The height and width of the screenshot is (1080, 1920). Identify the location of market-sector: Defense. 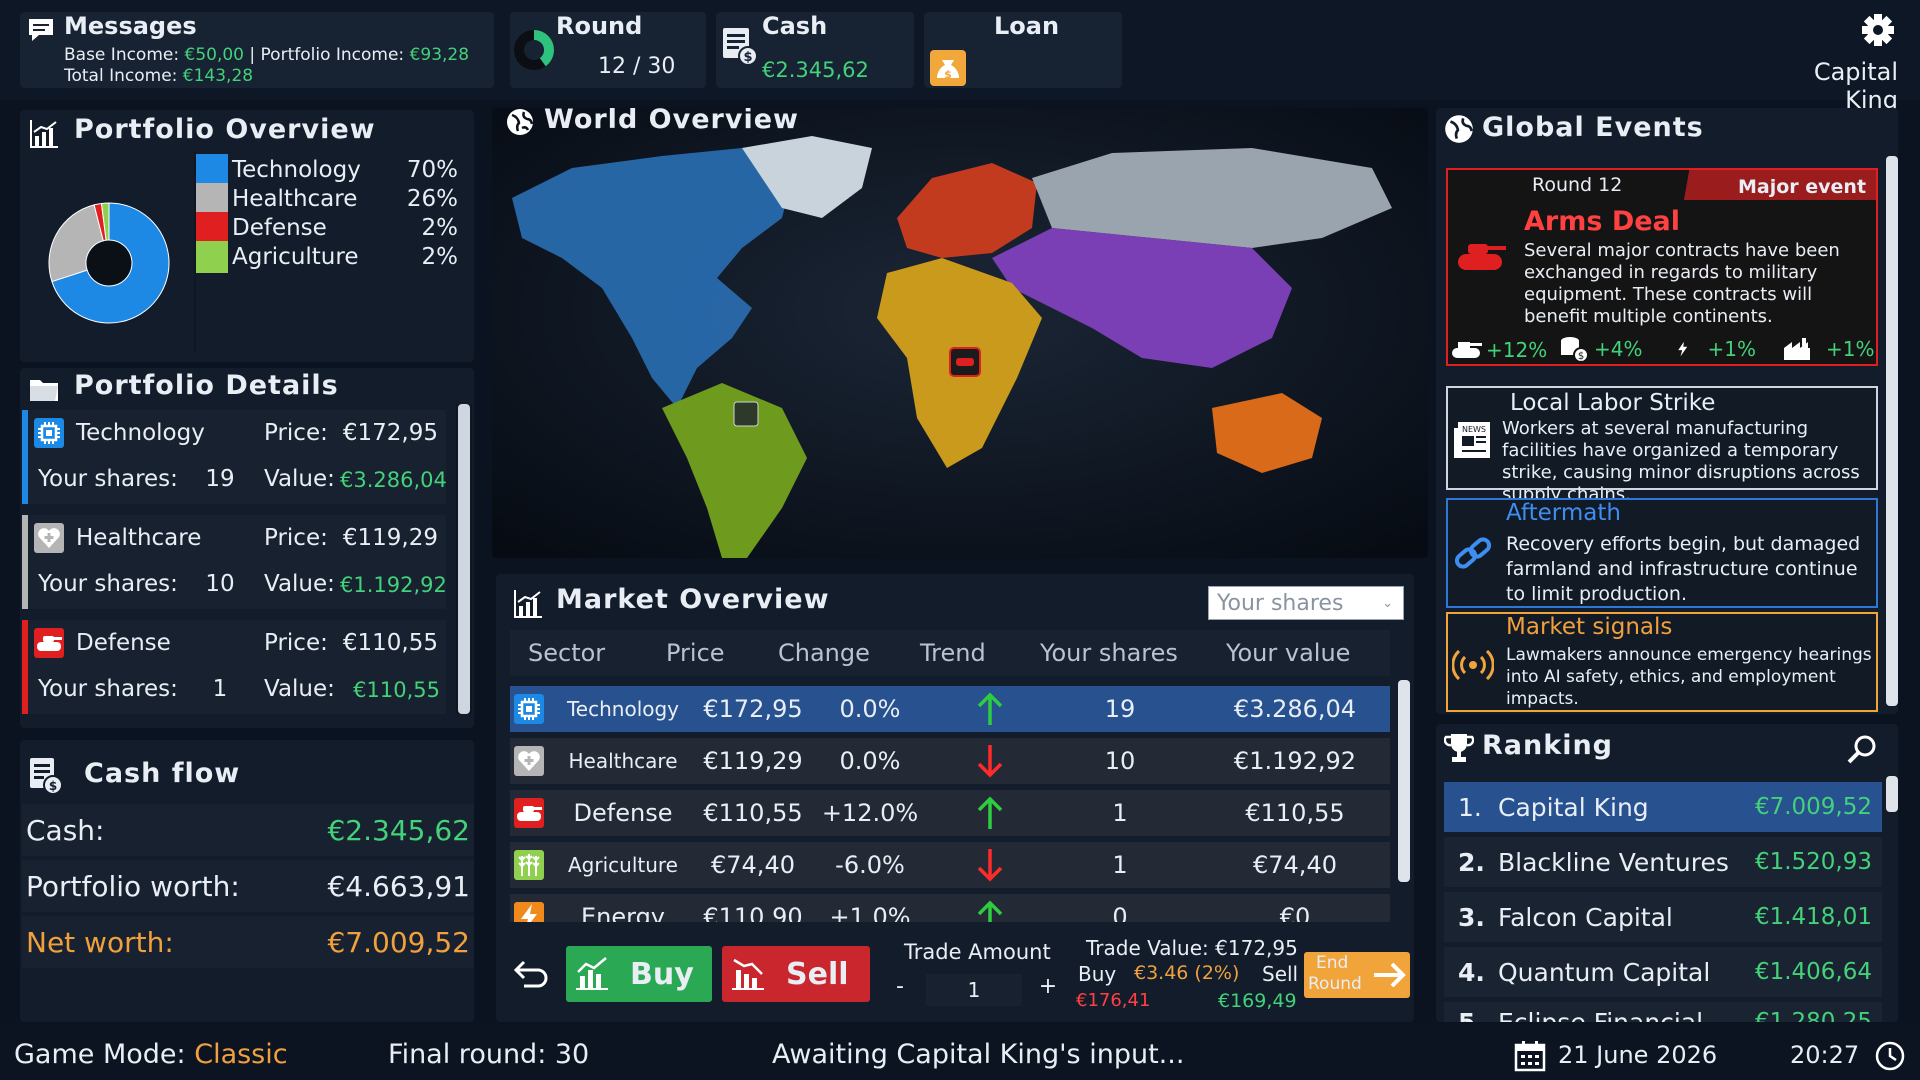
(623, 813).